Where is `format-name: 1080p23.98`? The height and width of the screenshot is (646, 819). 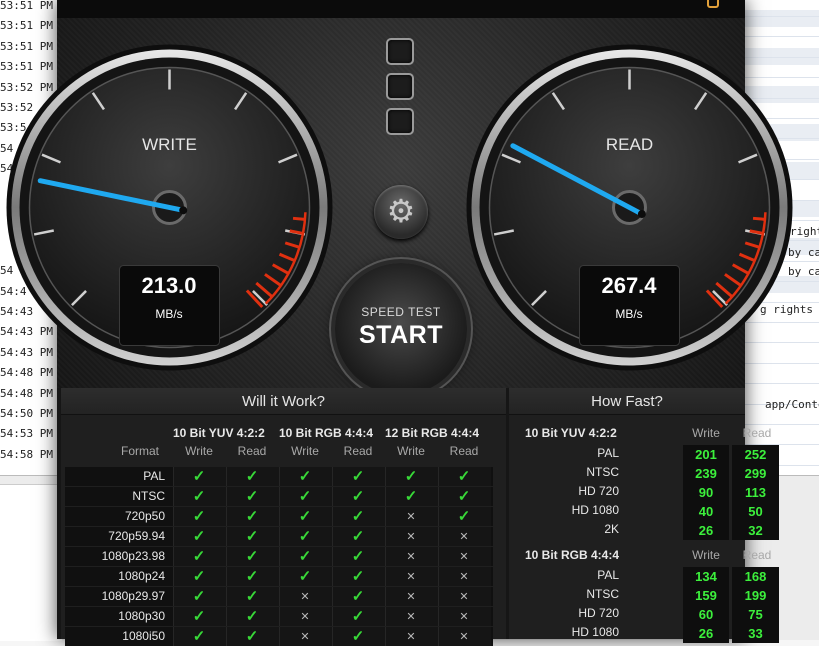
format-name: 1080p23.98 is located at coordinates (133, 556).